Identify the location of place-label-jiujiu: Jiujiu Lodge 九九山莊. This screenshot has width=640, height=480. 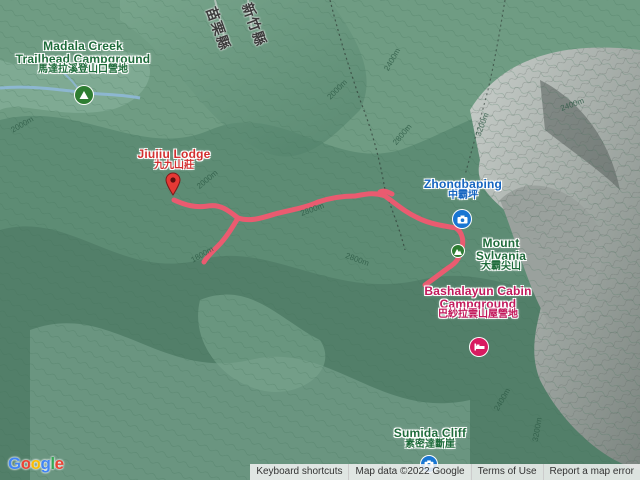
(174, 159).